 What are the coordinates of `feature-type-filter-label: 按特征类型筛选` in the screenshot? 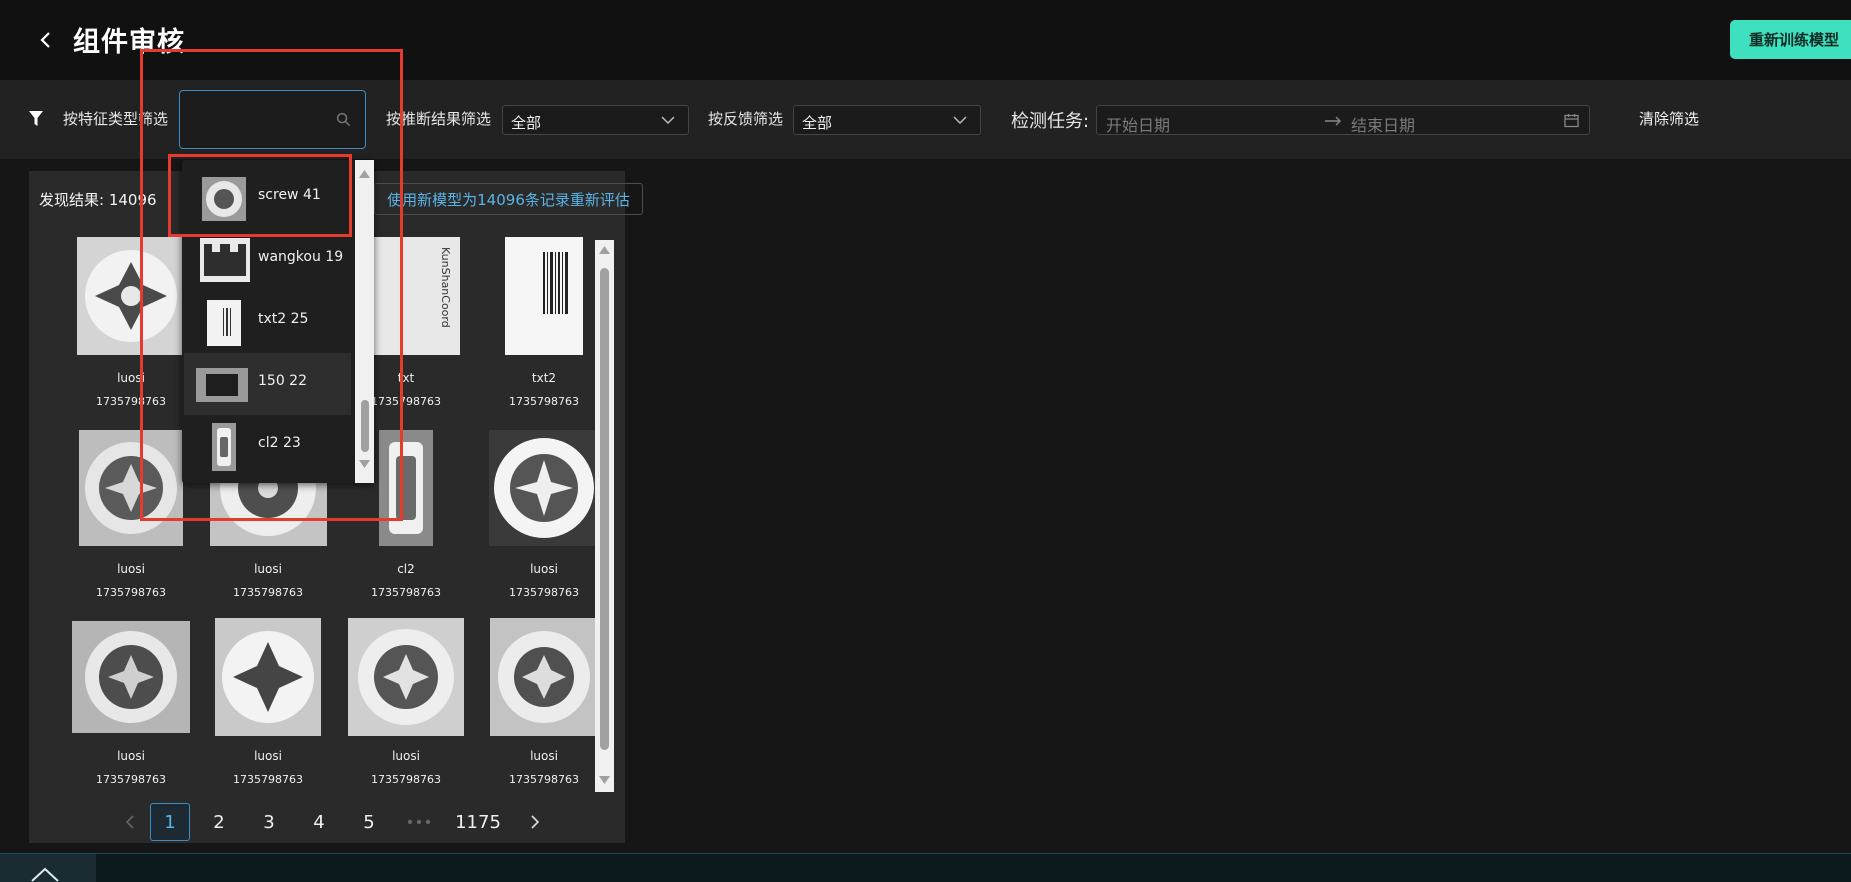 It's located at (116, 119).